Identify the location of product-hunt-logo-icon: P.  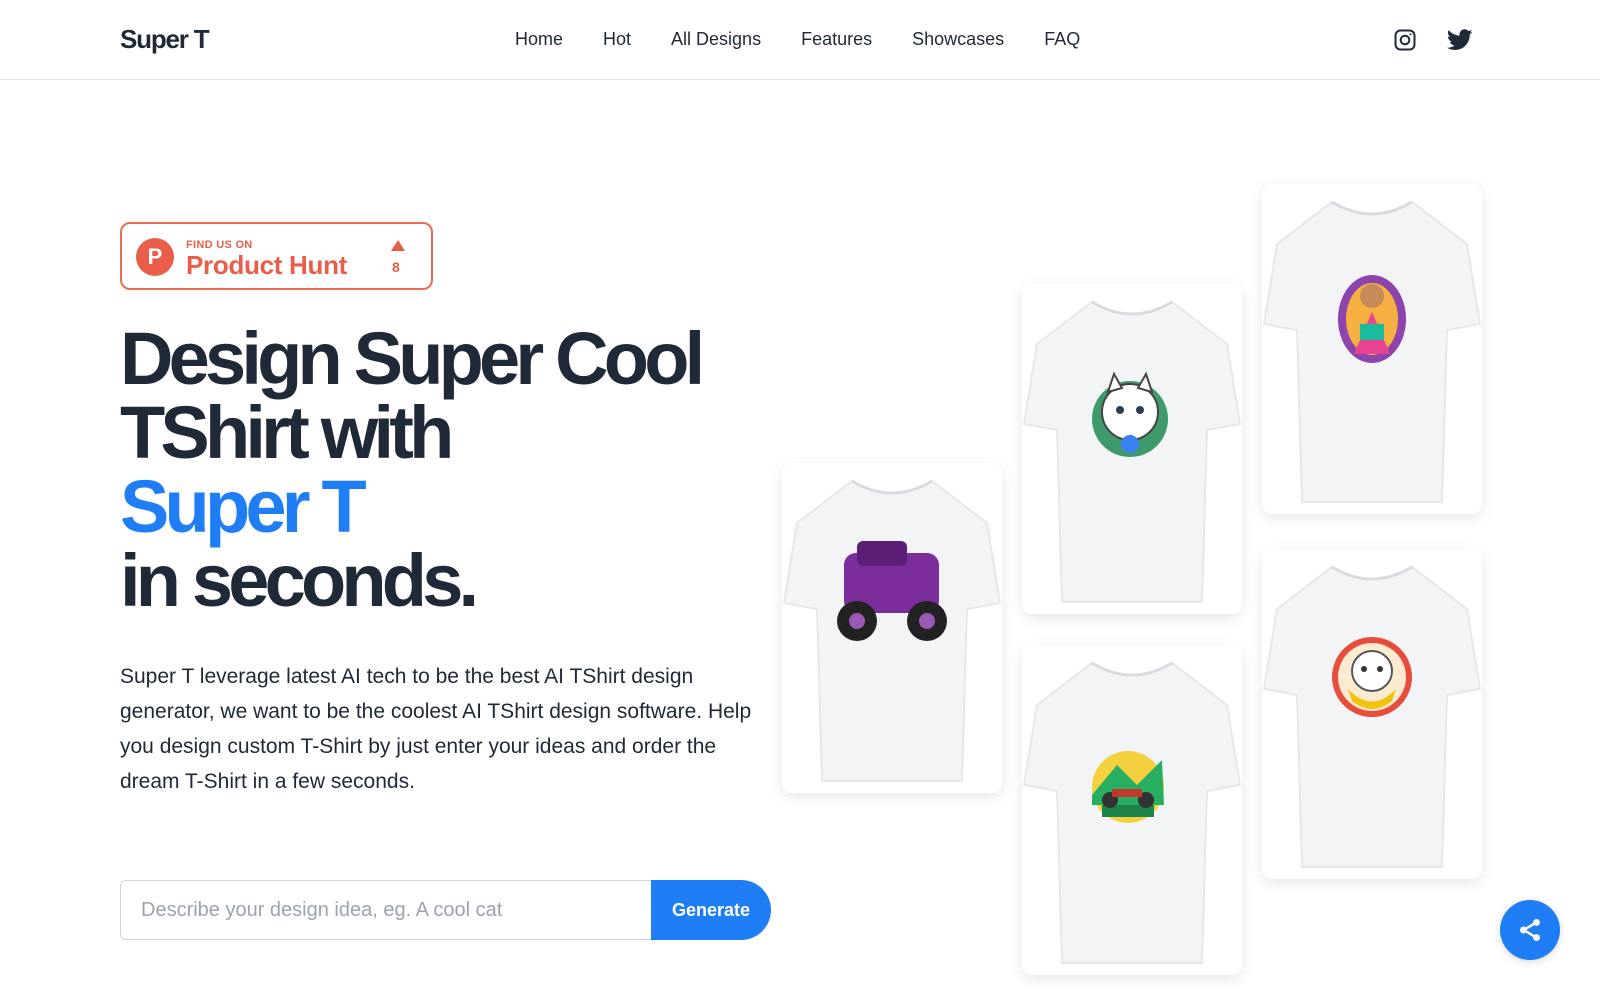
(155, 257).